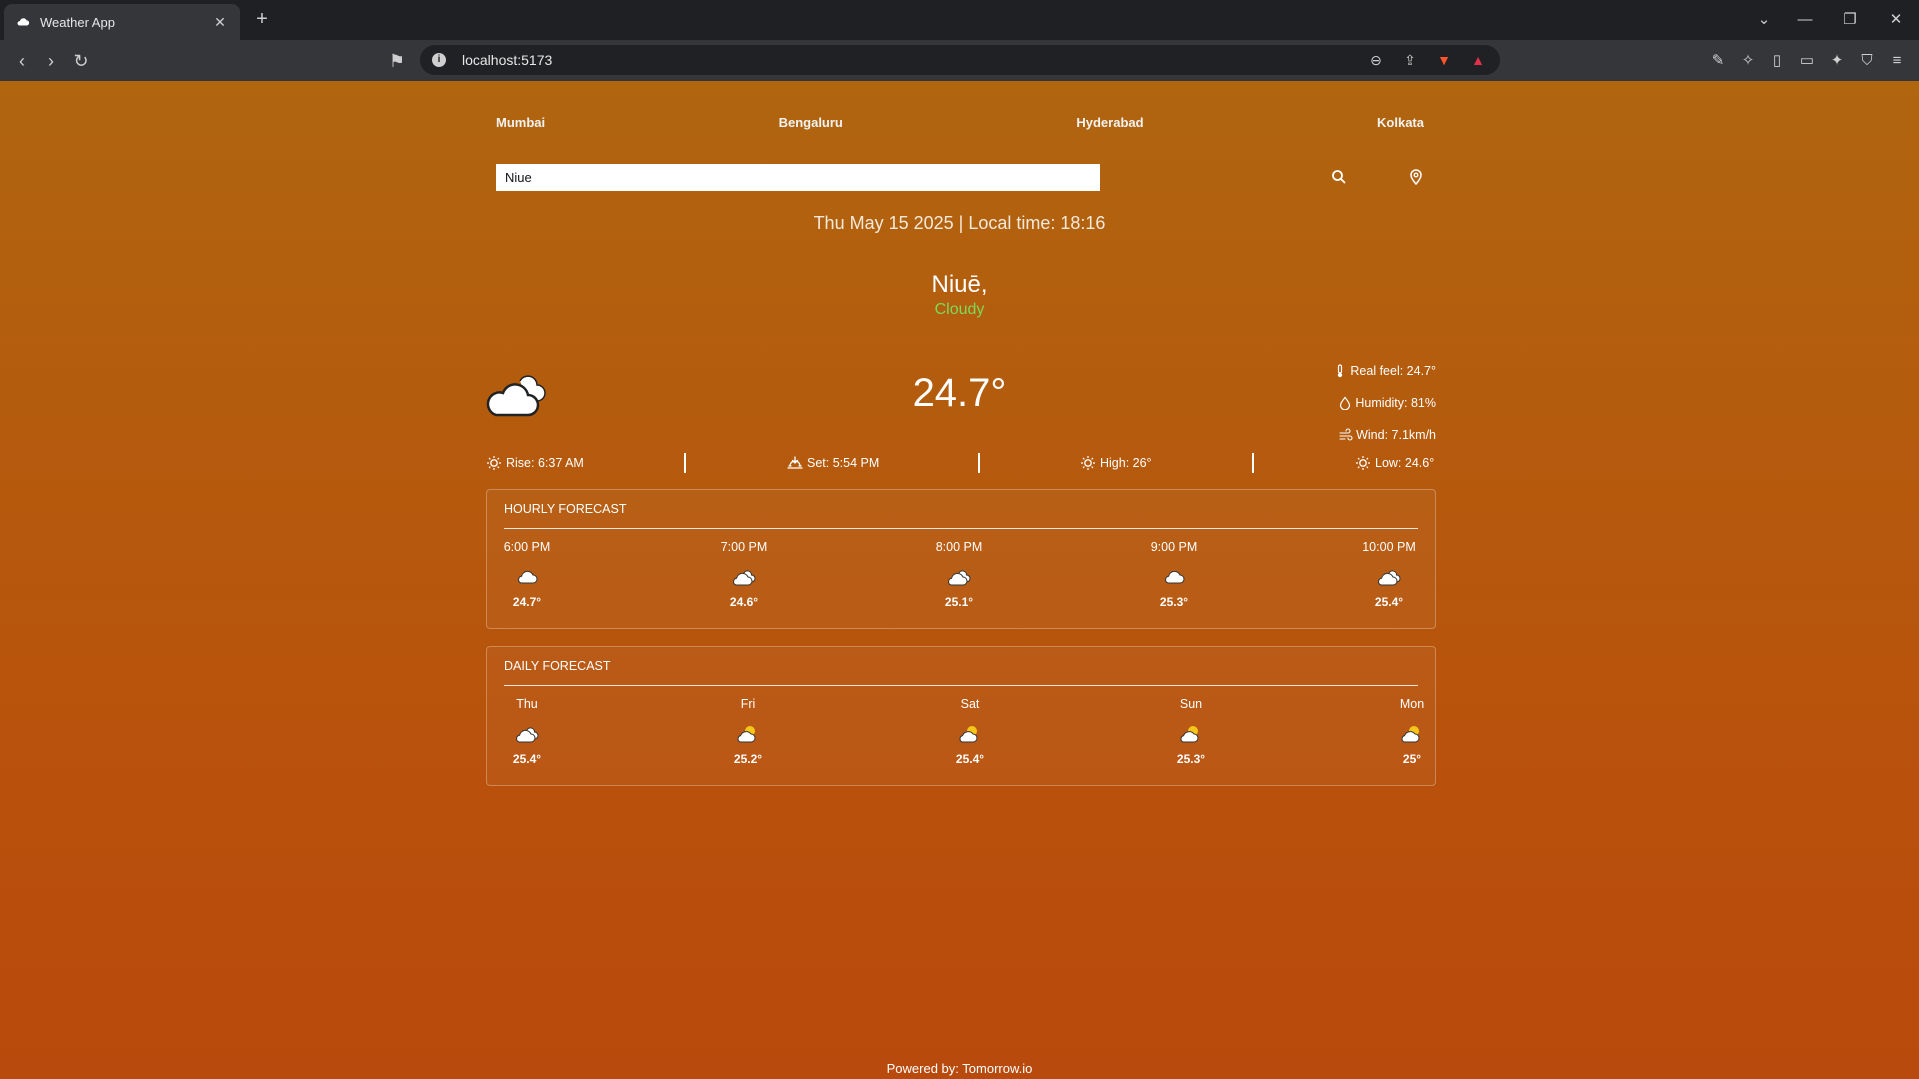  What do you see at coordinates (77, 22) in the screenshot?
I see `tab-title: Weather App` at bounding box center [77, 22].